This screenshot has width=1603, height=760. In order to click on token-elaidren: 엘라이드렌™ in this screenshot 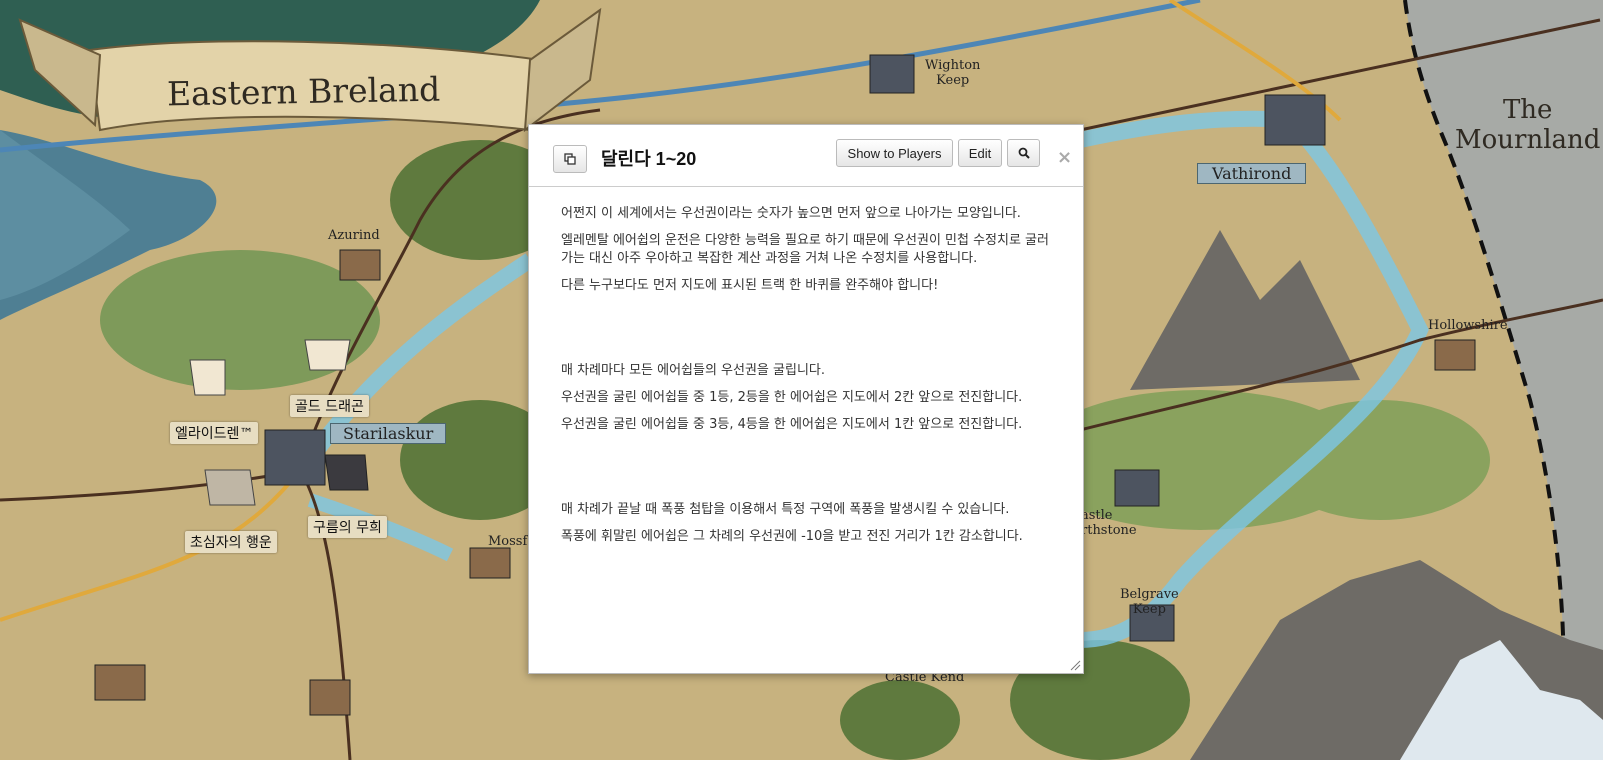, I will do `click(214, 433)`.